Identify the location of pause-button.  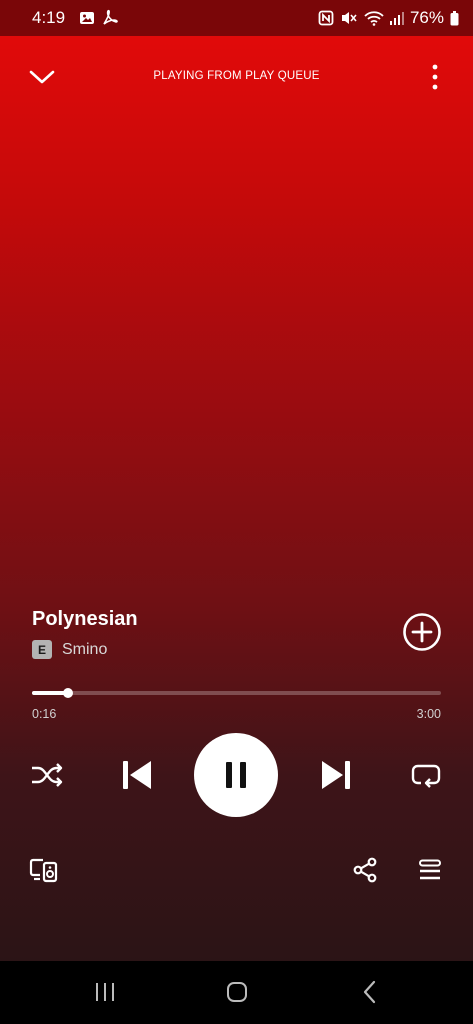
(236, 775).